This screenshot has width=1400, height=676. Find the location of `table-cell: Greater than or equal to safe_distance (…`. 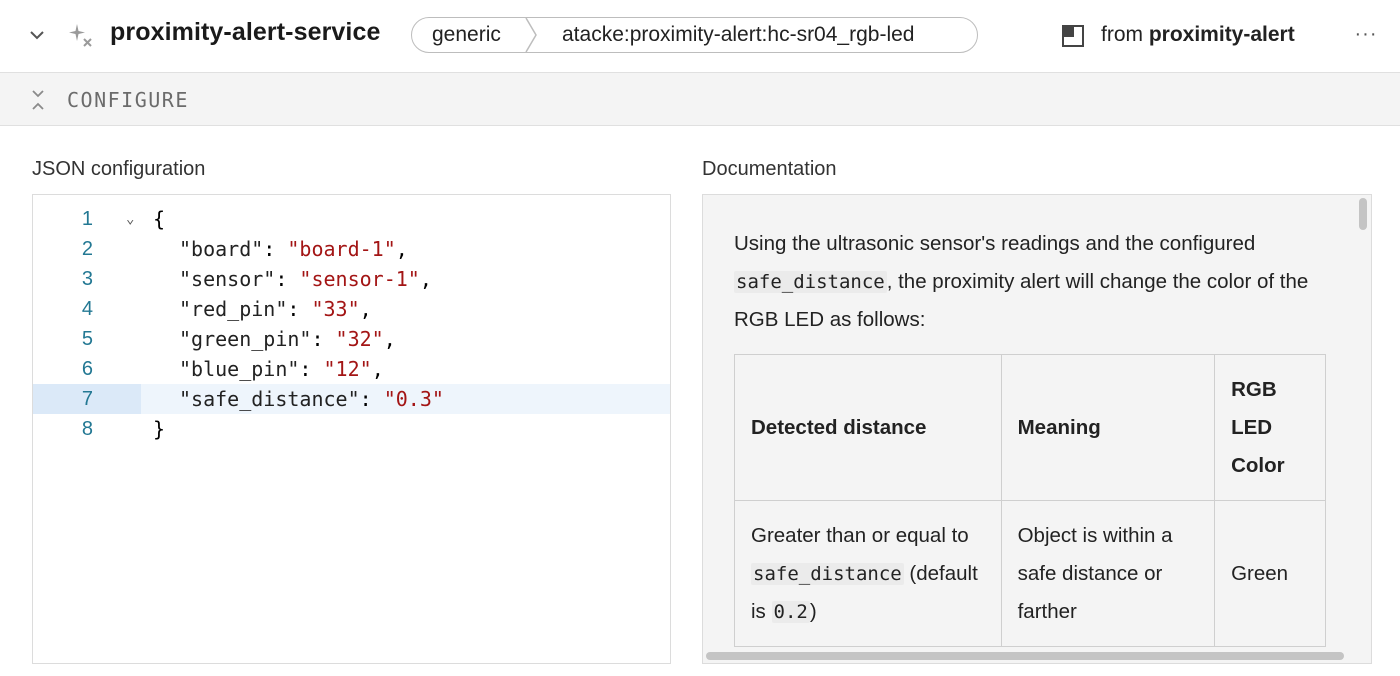

table-cell: Greater than or equal to safe_distance (… is located at coordinates (868, 573).